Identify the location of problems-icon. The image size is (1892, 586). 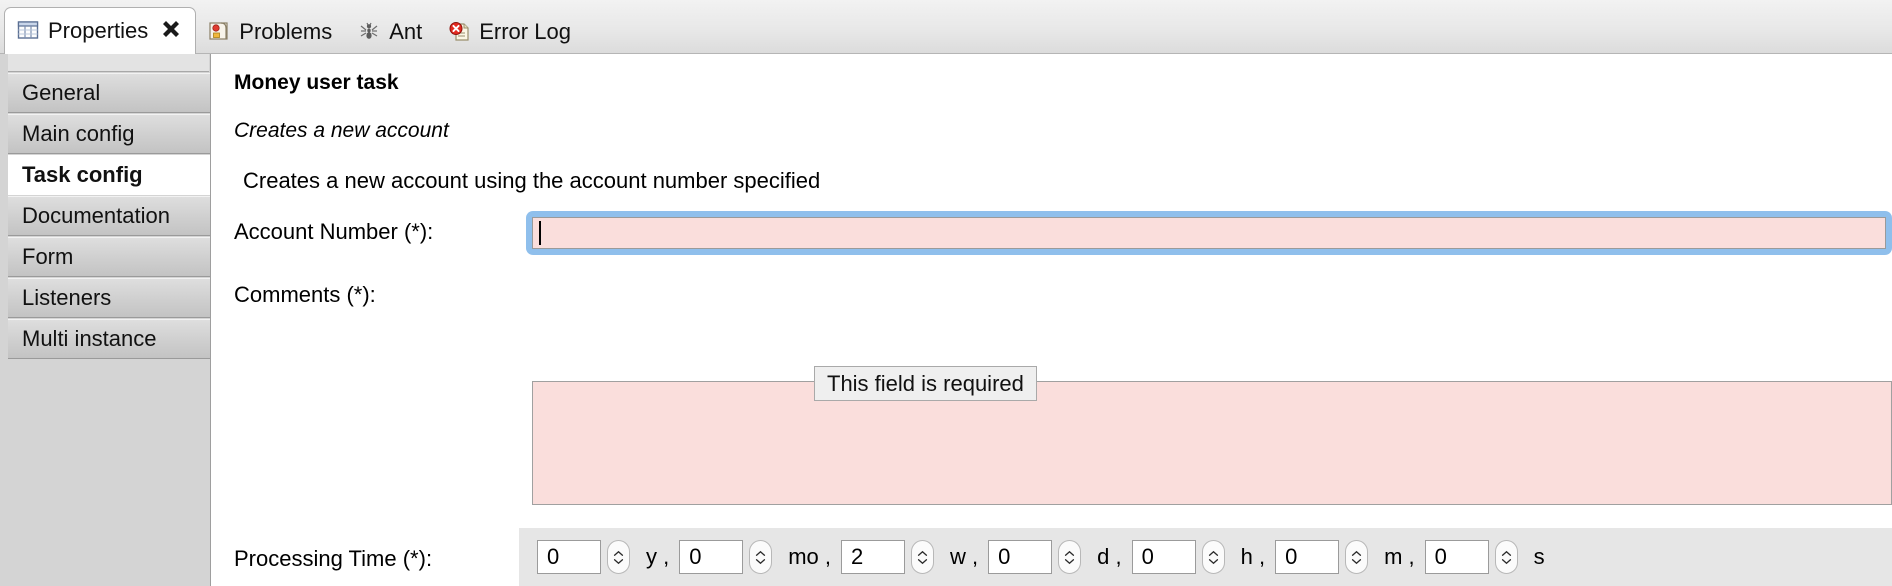
(219, 32).